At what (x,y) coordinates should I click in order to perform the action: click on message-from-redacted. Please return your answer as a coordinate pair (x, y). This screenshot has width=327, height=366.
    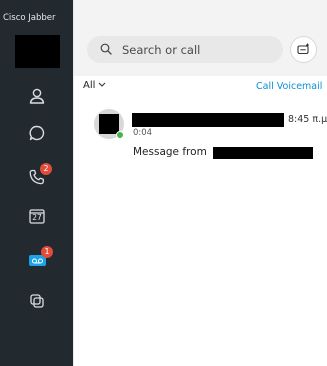
    Looking at the image, I should click on (263, 153).